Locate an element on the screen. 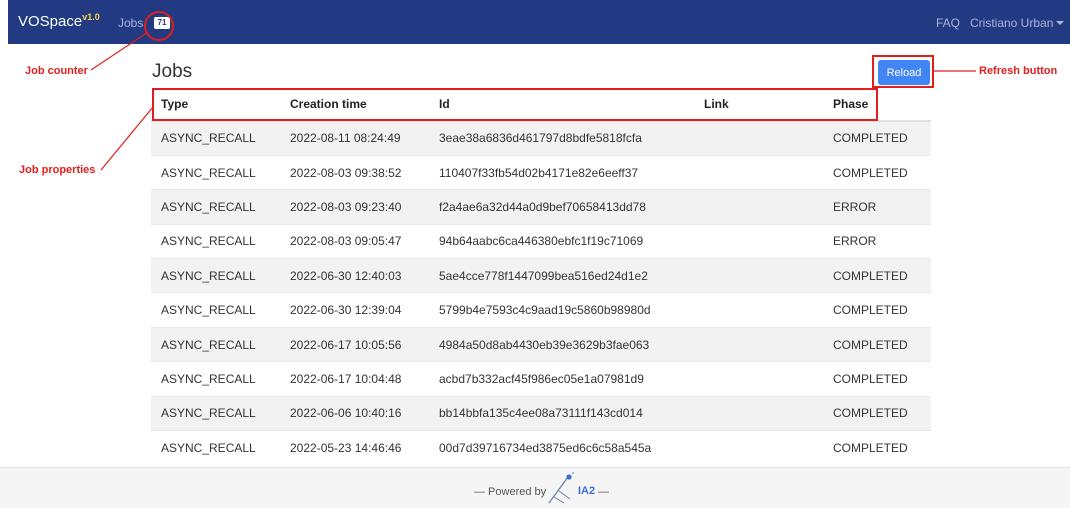 The image size is (1070, 508). ia2-logo-label: IA2 is located at coordinates (586, 491).